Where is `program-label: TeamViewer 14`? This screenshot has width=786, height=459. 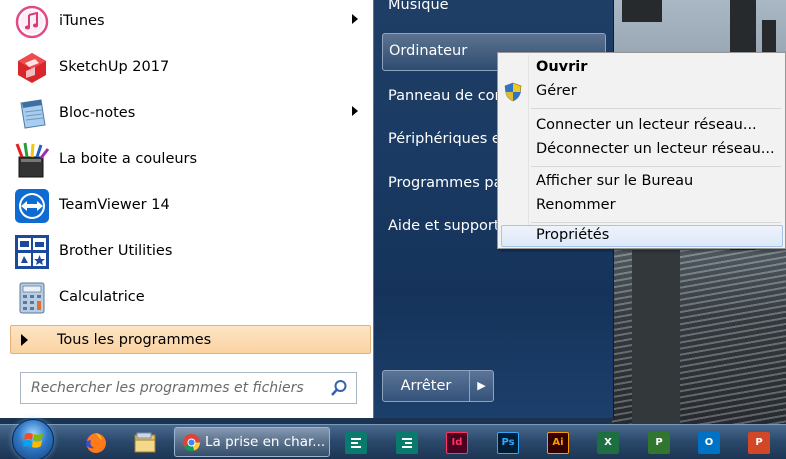 program-label: TeamViewer 14 is located at coordinates (114, 205).